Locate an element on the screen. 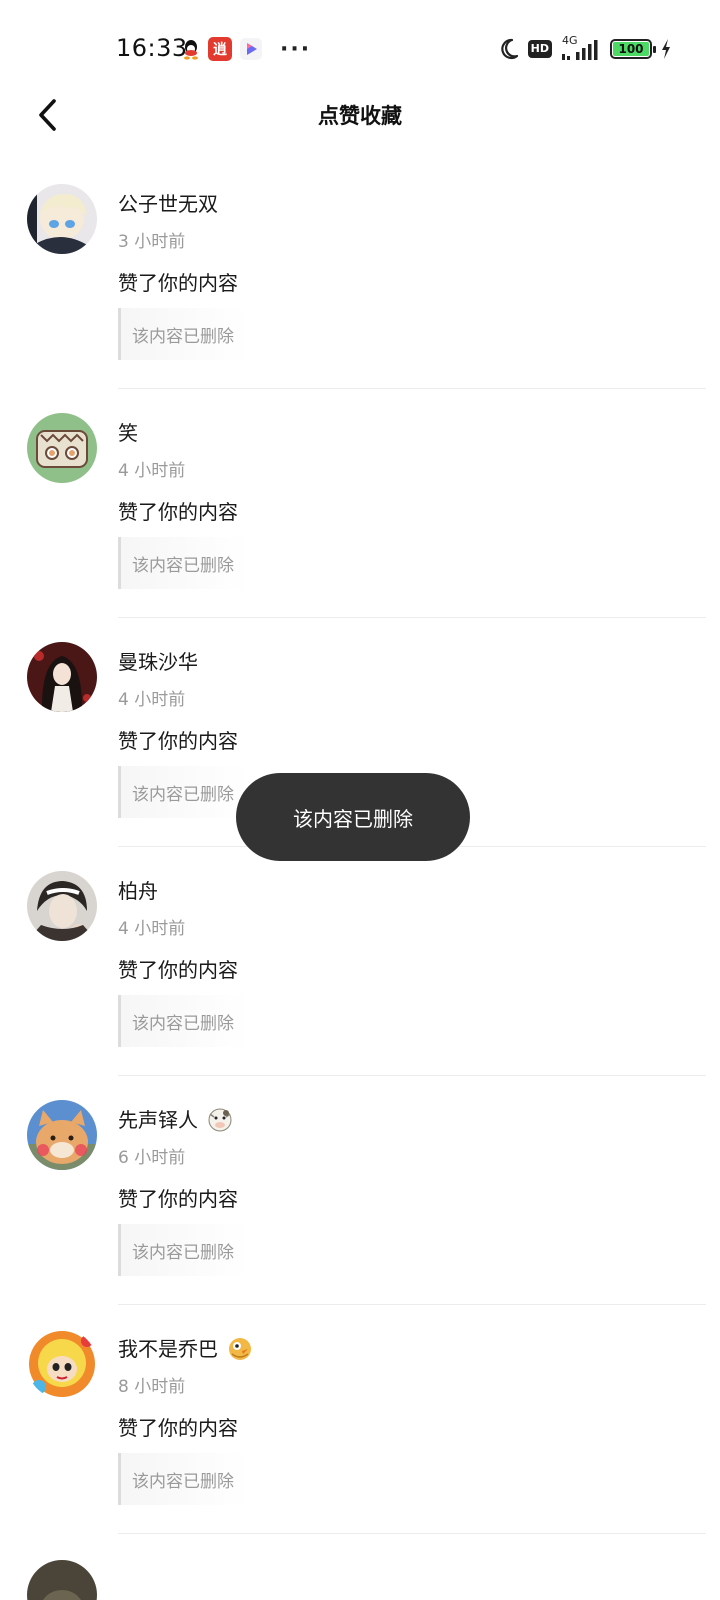  user-name: 公子世无双 is located at coordinates (168, 202).